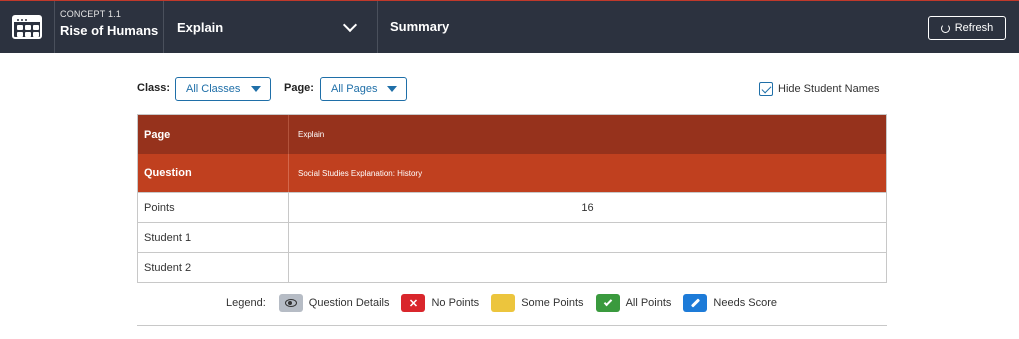  Describe the element at coordinates (350, 25) in the screenshot. I see `chevron-down-icon` at that location.